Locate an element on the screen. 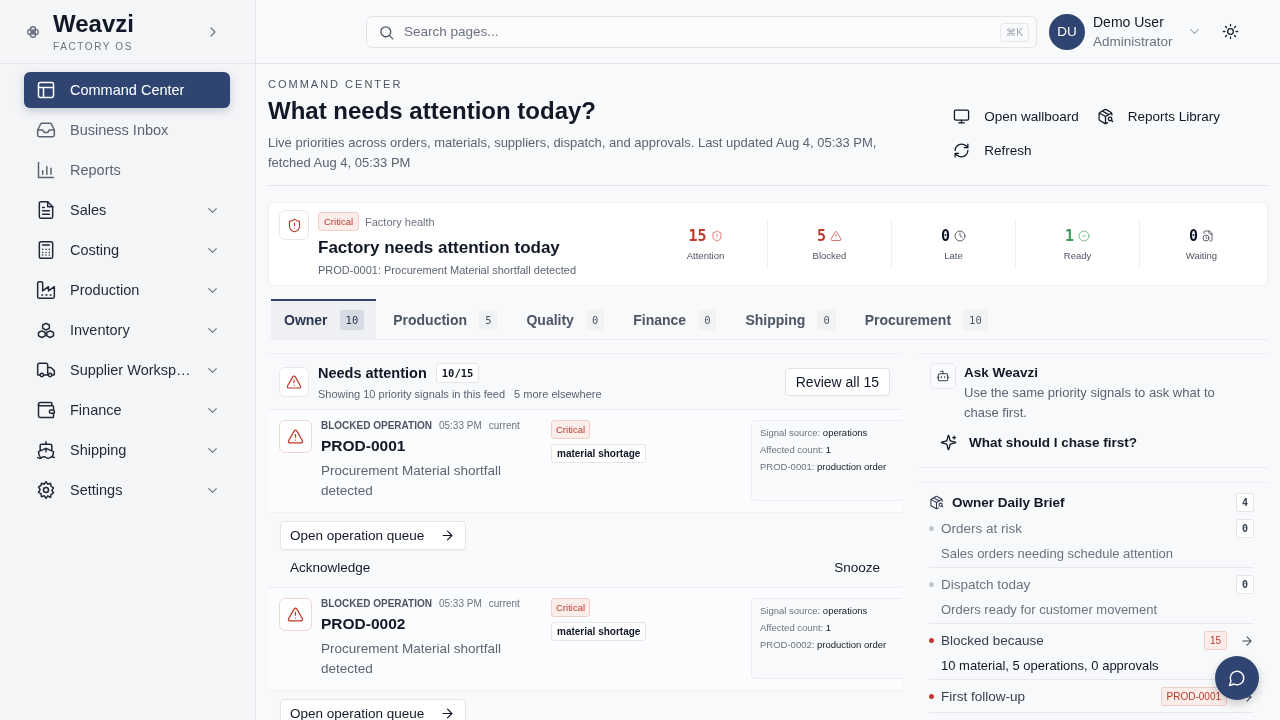 This screenshot has width=1280, height=720. stat-label: Waiting is located at coordinates (1201, 255).